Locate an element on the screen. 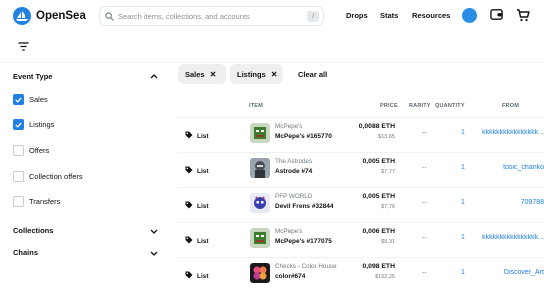  checkbox-label: Collection offers is located at coordinates (56, 176).